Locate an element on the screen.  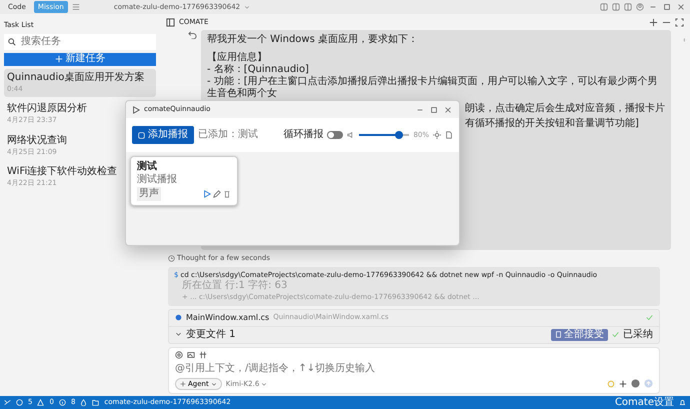
menu-icon is located at coordinates (76, 7).